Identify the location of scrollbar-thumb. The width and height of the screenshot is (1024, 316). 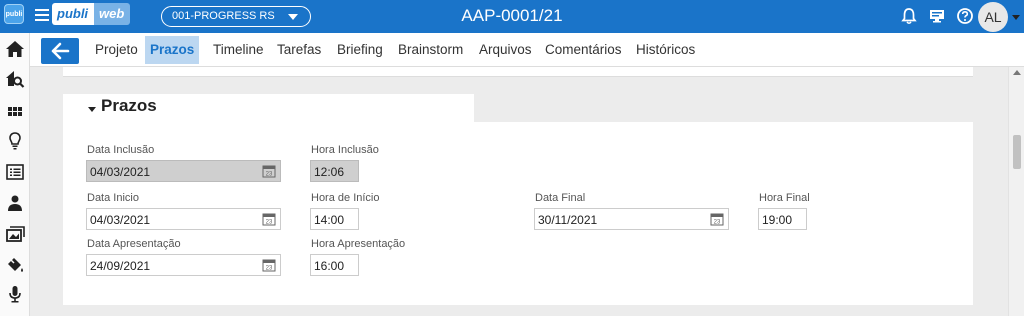
(1017, 152).